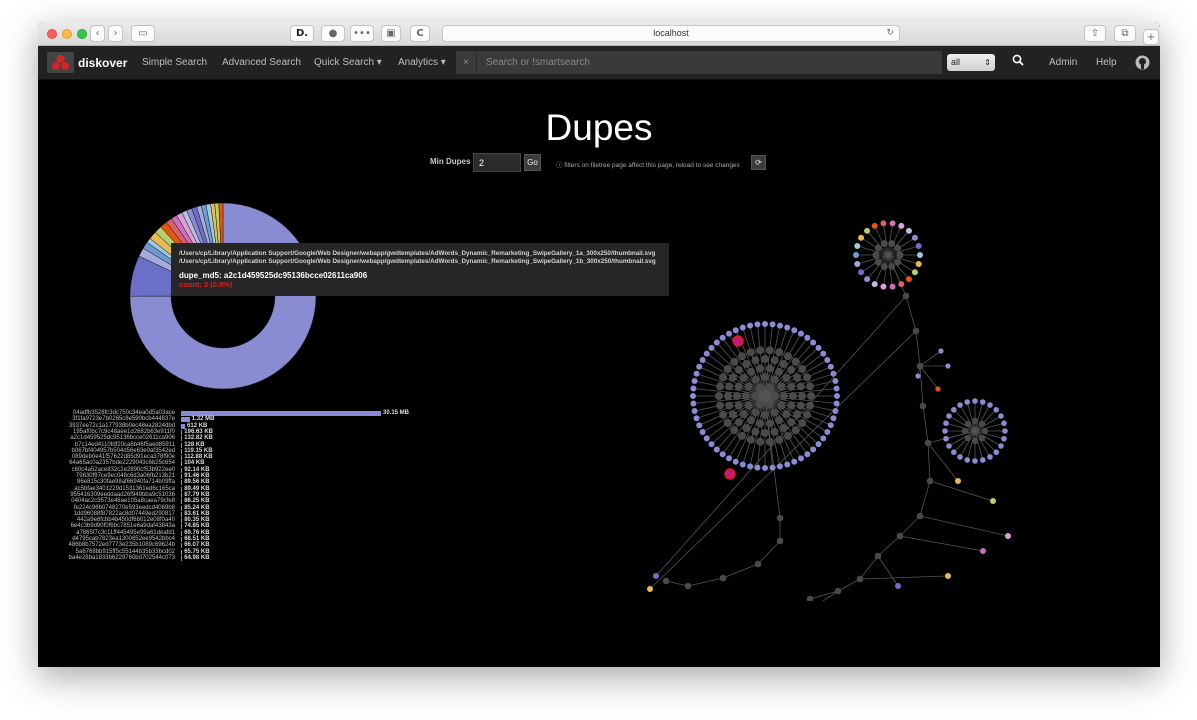  I want to click on nav-analytics-dropdown: Analytics ▾, so click(422, 62).